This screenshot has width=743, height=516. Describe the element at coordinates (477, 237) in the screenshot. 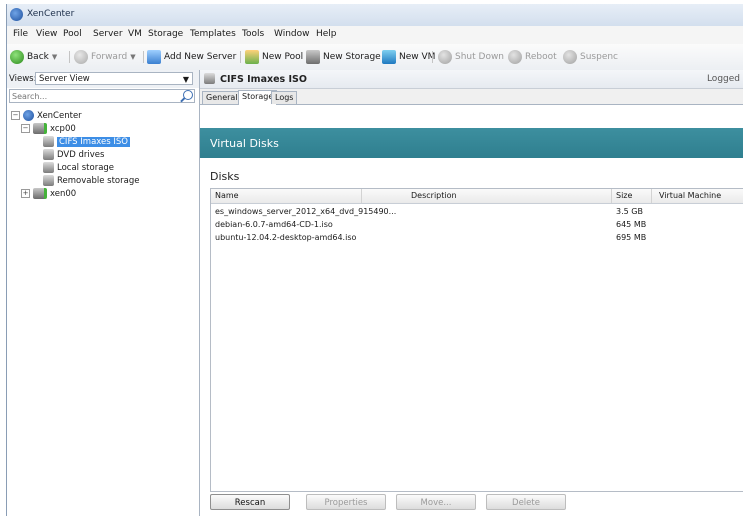

I see `table-row: ubuntu-12.04.2-desktop-amd64.iso 695 MB` at that location.